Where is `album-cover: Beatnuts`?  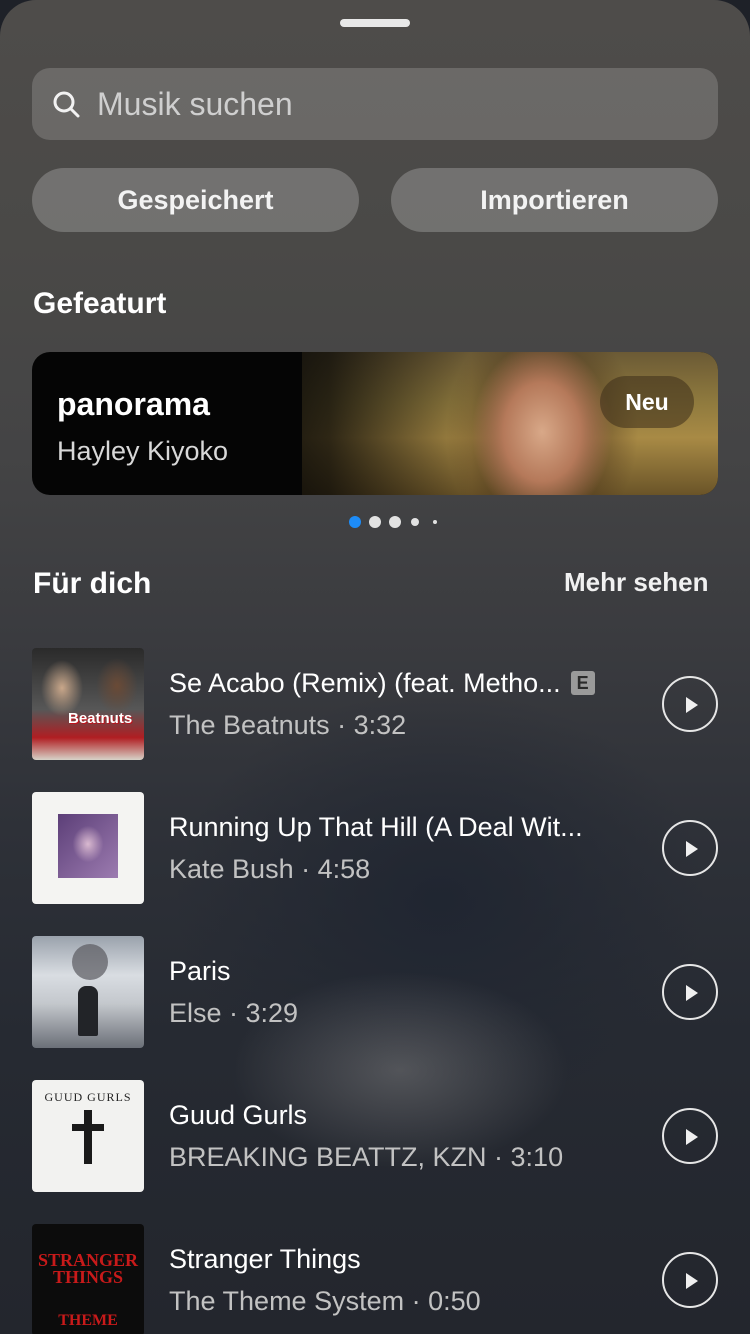 album-cover: Beatnuts is located at coordinates (88, 704).